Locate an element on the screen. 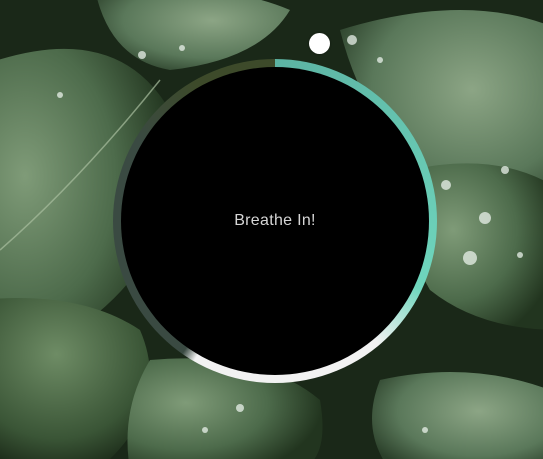  breathing-instruction: Breathe In! is located at coordinates (275, 220).